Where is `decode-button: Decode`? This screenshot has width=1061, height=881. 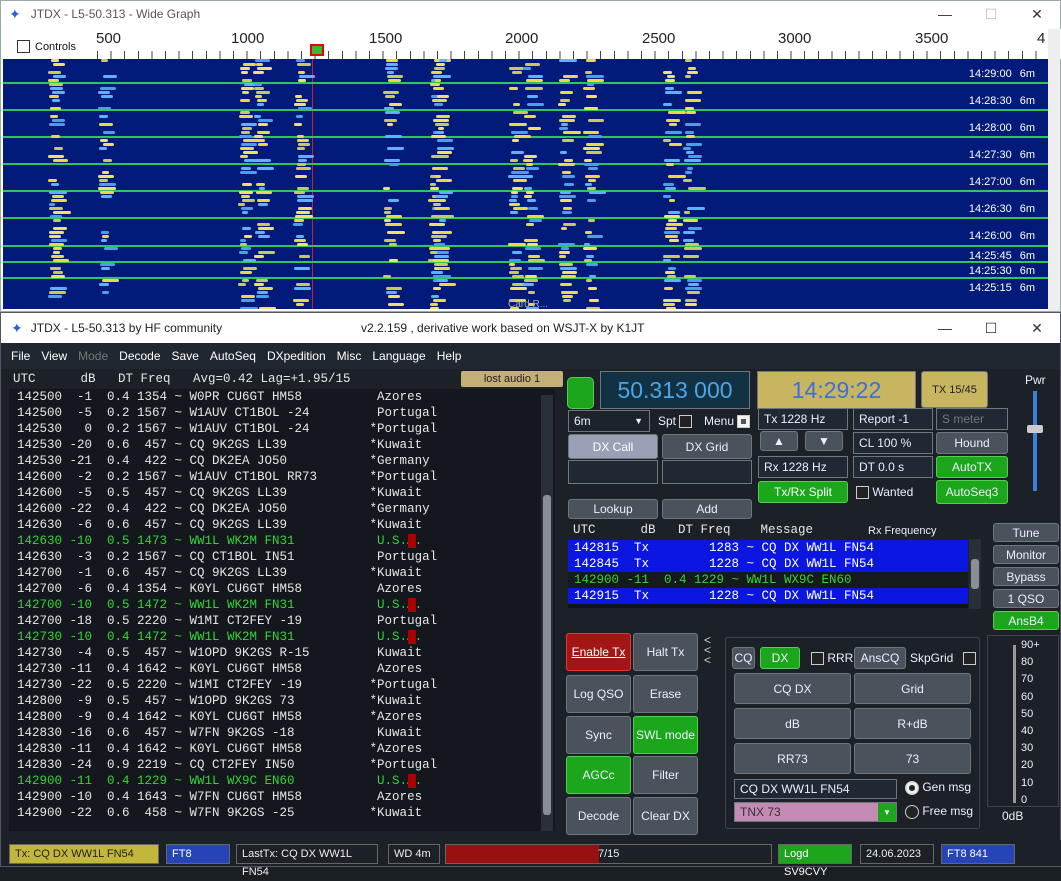 decode-button: Decode is located at coordinates (598, 816).